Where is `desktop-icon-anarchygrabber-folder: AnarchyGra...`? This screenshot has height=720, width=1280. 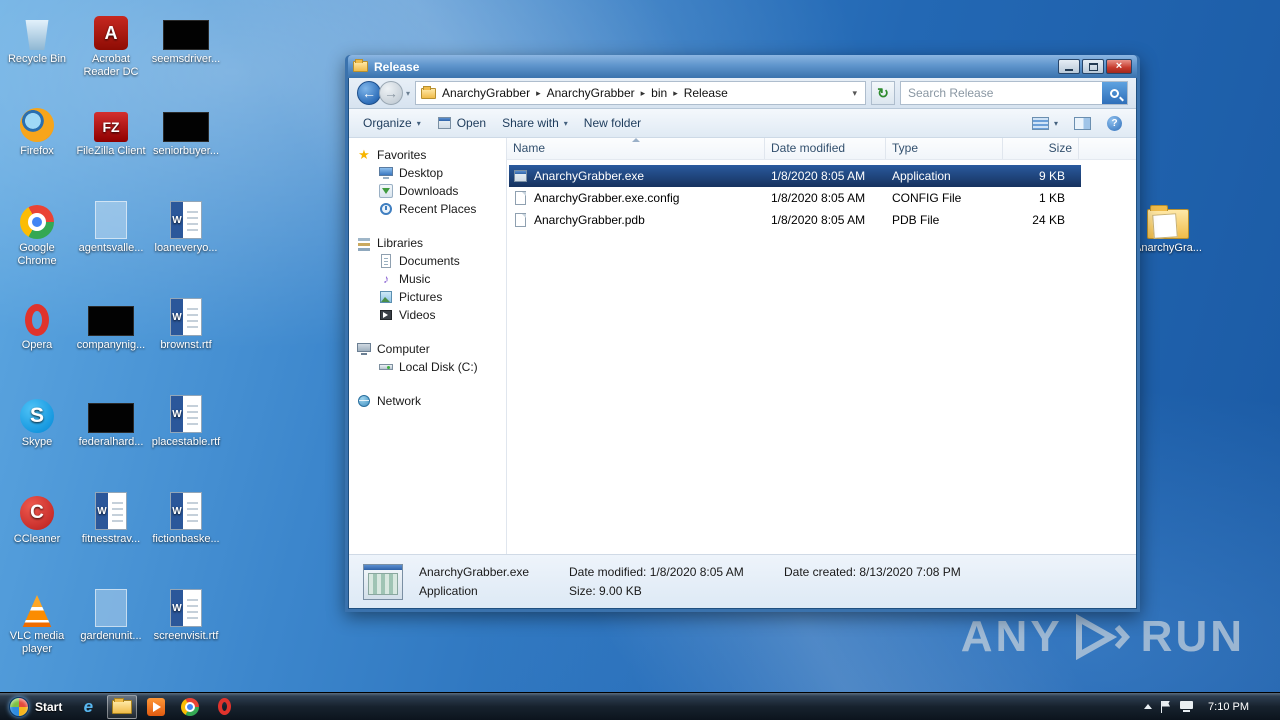 desktop-icon-anarchygrabber-folder: AnarchyGra... is located at coordinates (1168, 226).